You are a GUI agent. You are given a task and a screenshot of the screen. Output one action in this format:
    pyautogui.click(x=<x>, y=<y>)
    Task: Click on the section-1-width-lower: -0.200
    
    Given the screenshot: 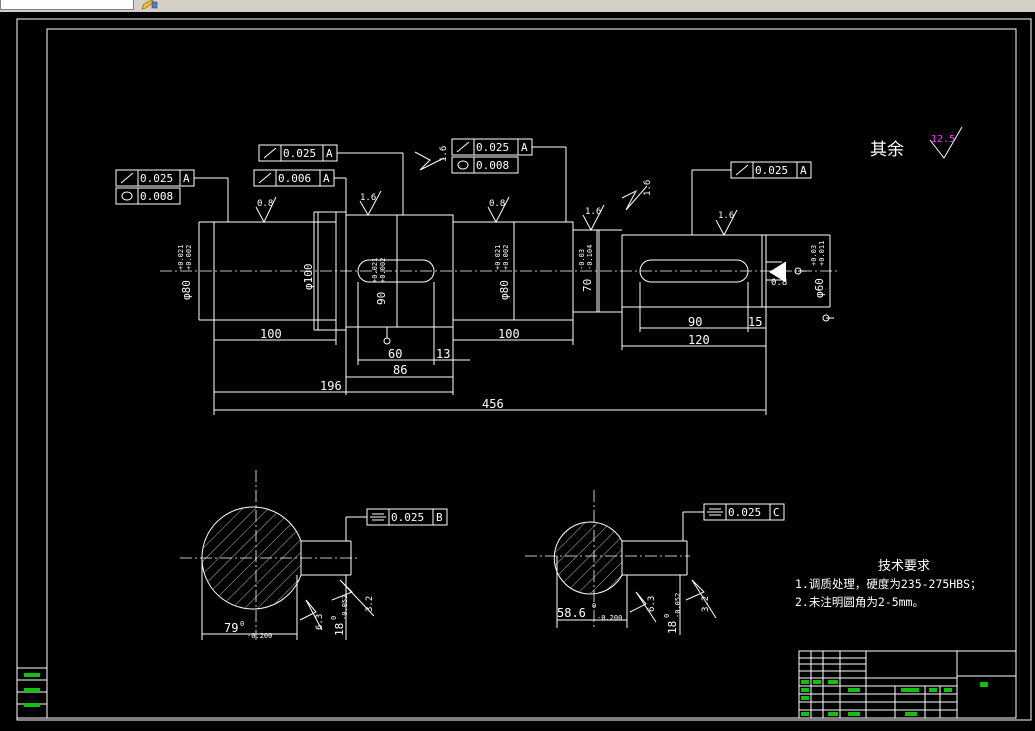 What is the action you would take?
    pyautogui.click(x=259, y=636)
    